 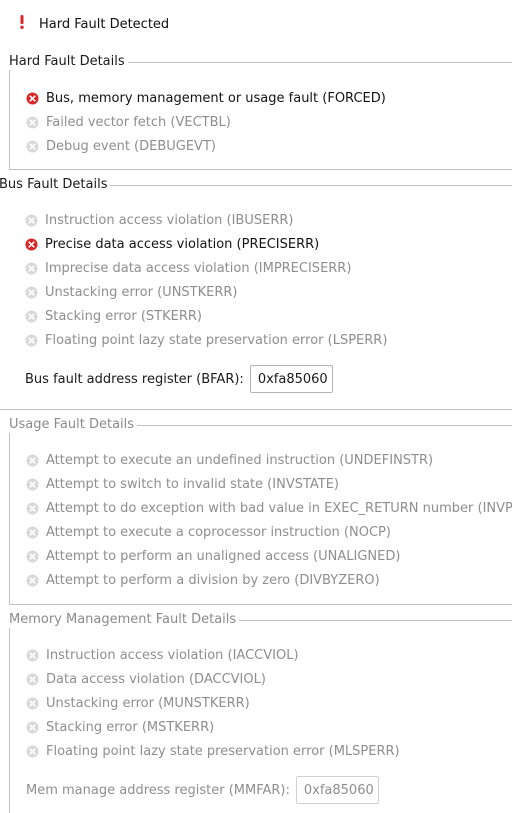 What do you see at coordinates (337, 790) in the screenshot?
I see `mmfar-field: 0xfa85060` at bounding box center [337, 790].